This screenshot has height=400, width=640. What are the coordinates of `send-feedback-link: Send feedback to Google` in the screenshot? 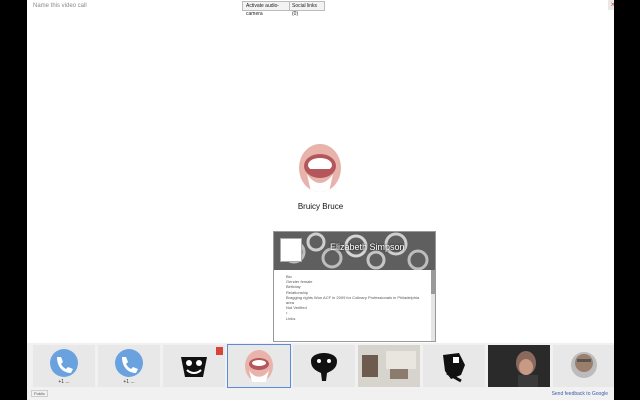 It's located at (580, 394).